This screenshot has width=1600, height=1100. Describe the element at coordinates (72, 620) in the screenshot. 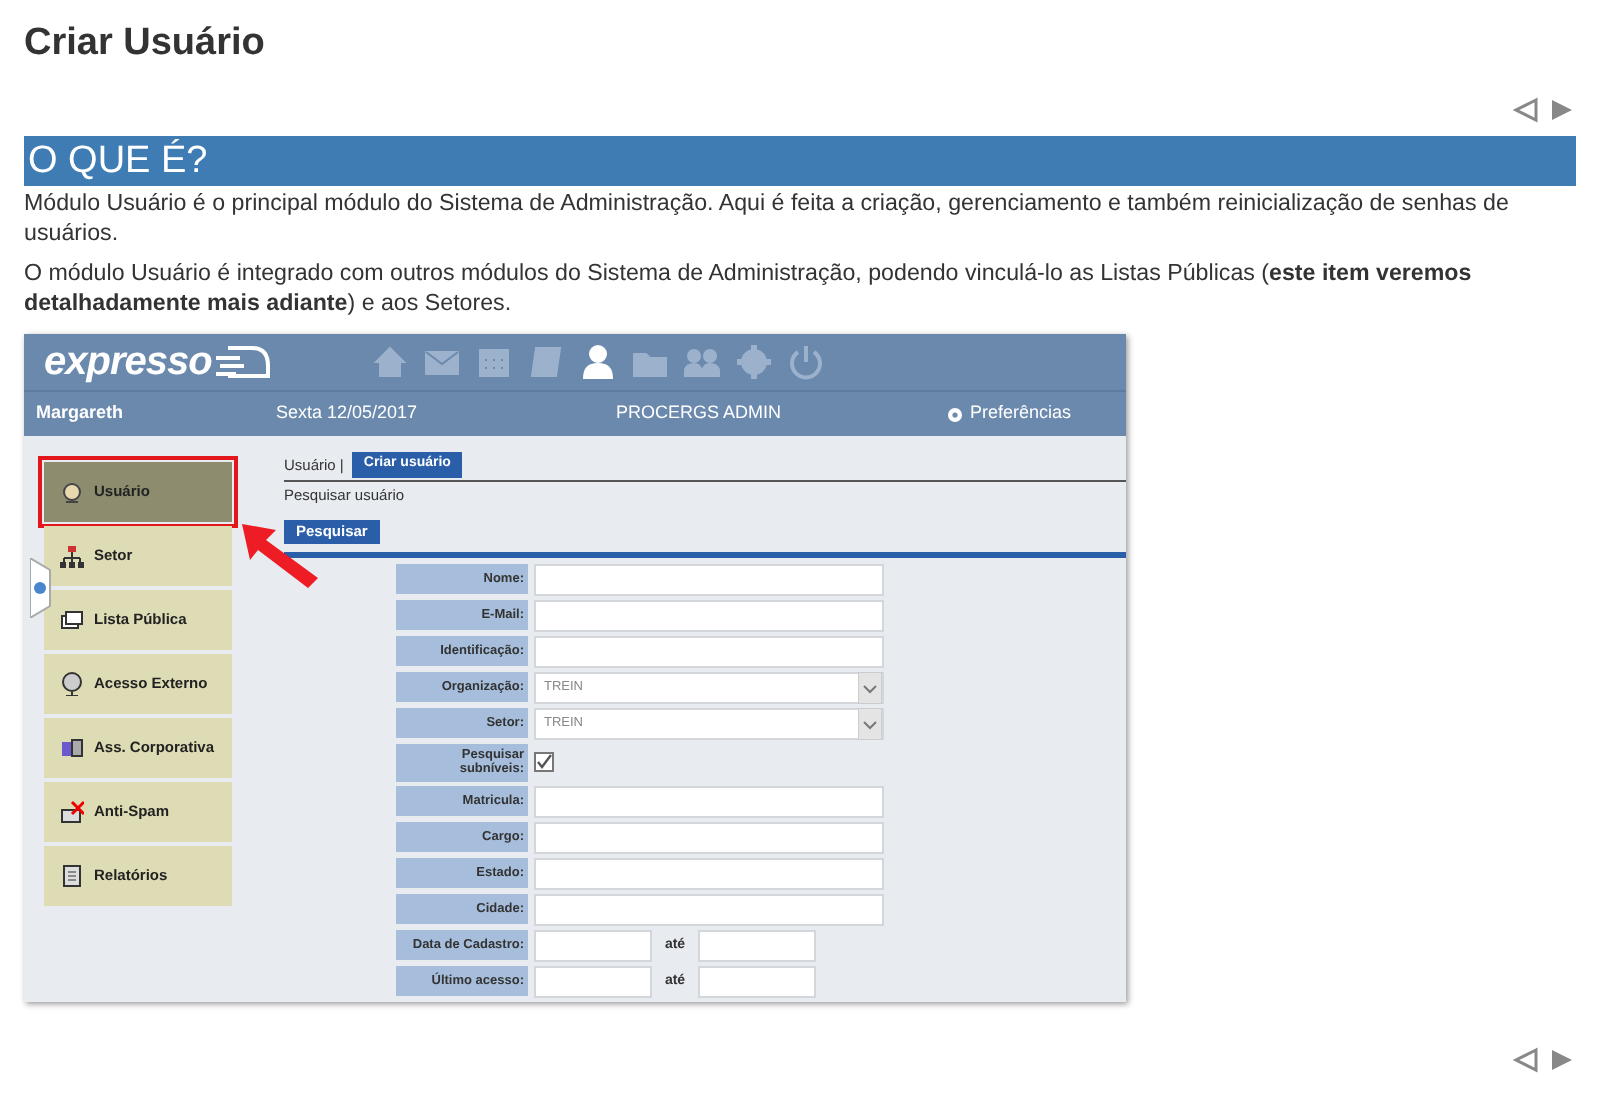

I see `cards-icon` at that location.